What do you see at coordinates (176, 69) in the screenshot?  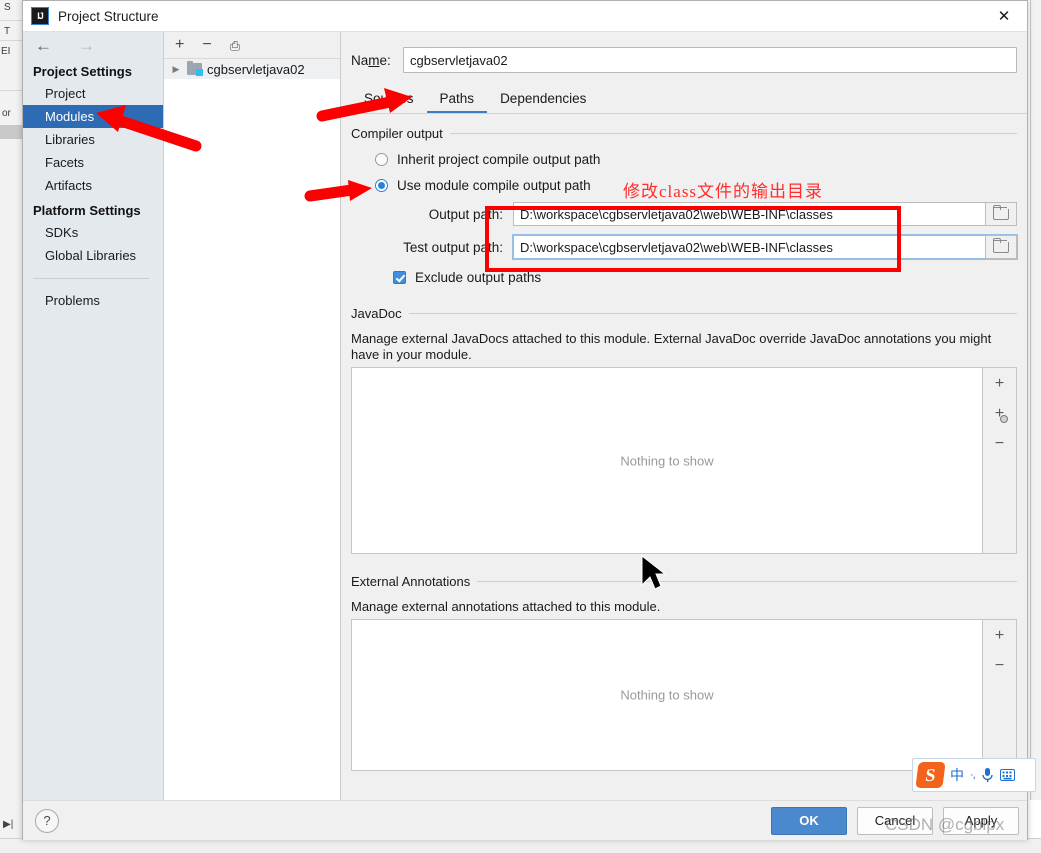 I see `expand-triangle-icon: ▶` at bounding box center [176, 69].